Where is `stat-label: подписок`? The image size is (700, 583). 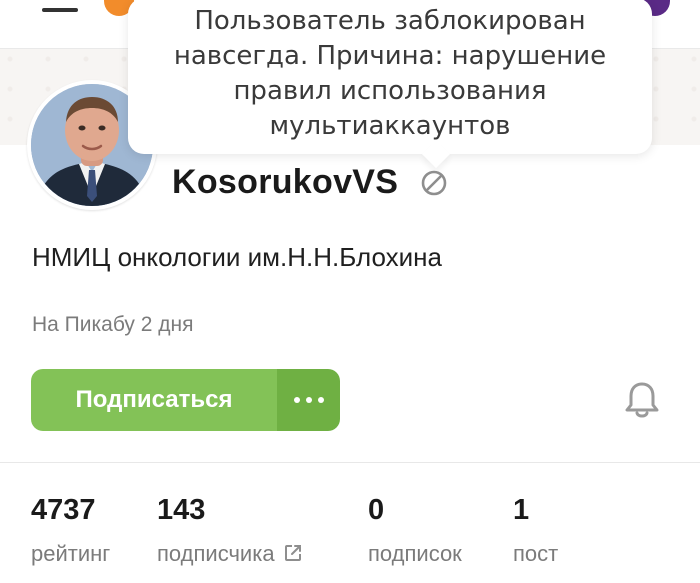
stat-label: подписок is located at coordinates (415, 553).